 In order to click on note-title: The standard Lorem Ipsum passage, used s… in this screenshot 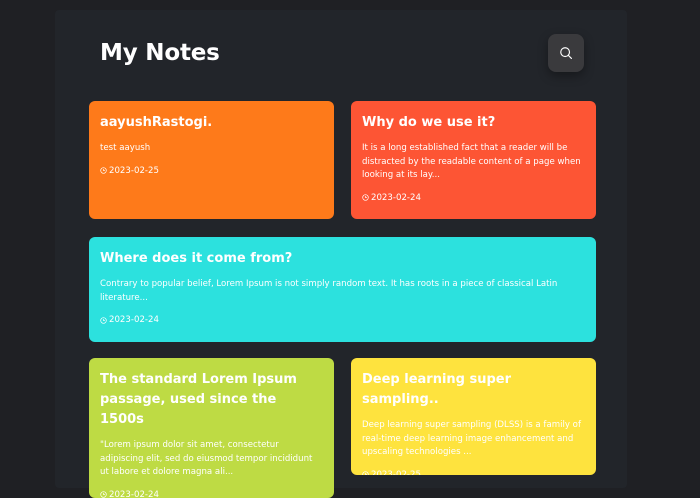, I will do `click(198, 399)`.